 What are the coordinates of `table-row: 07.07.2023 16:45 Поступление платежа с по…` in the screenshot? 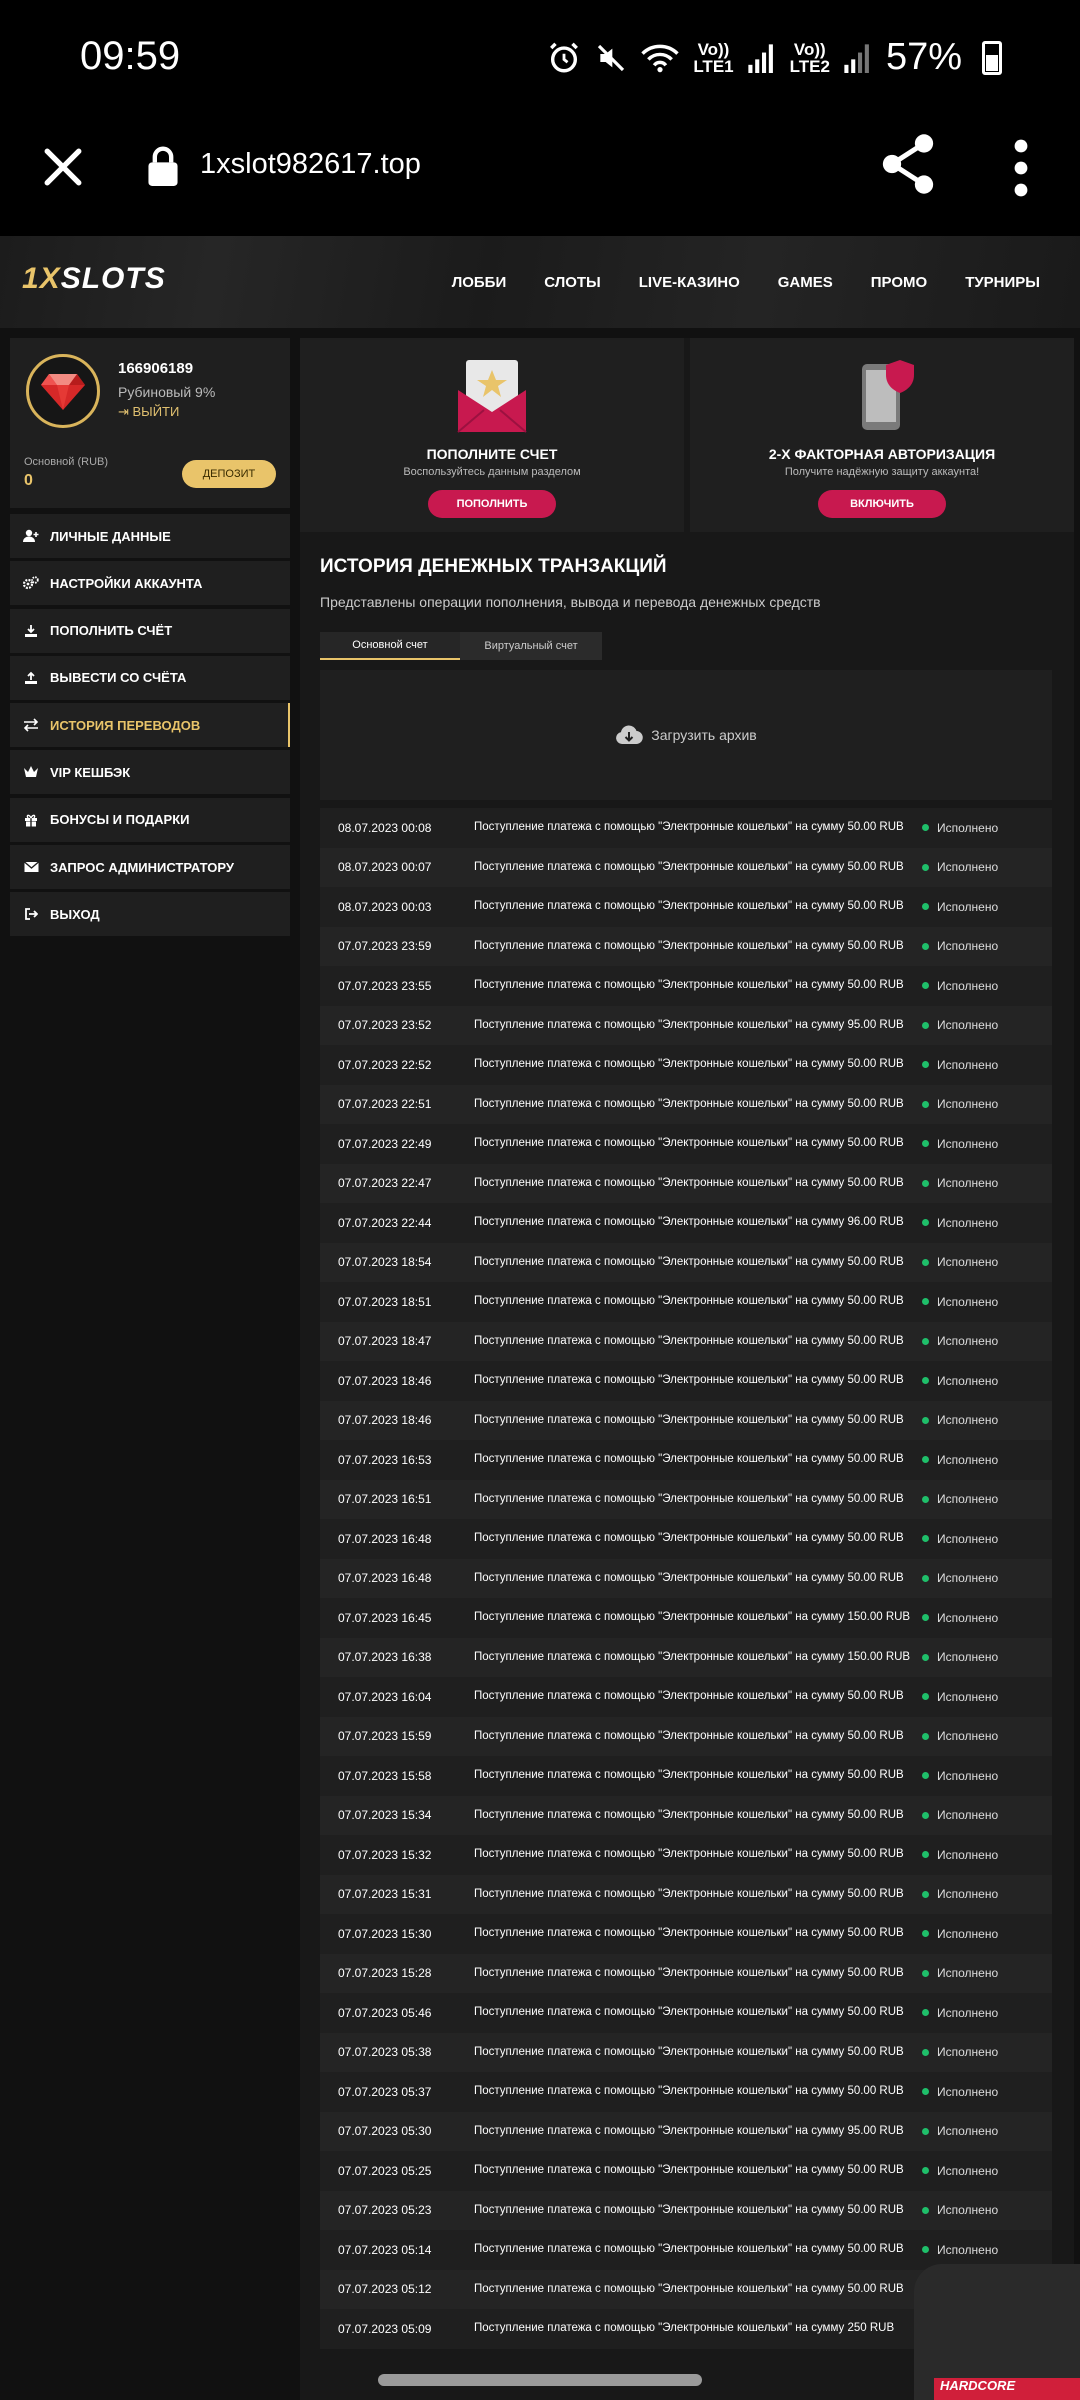 It's located at (686, 1618).